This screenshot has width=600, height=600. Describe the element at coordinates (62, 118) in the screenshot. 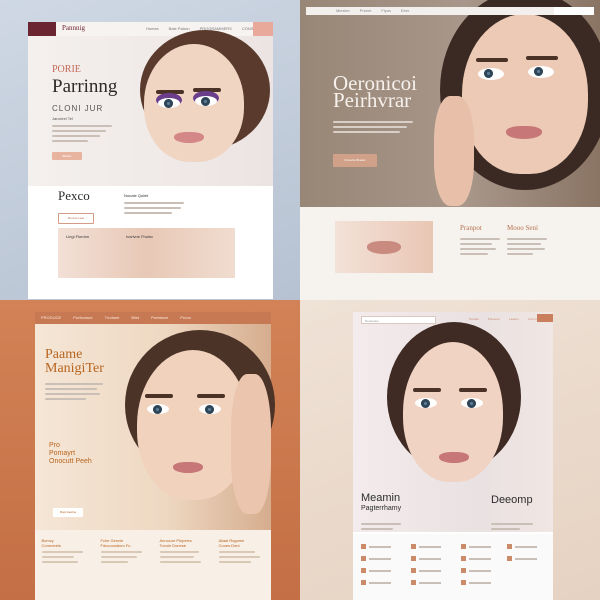

I see `hero-label: Jancieel Tel` at that location.